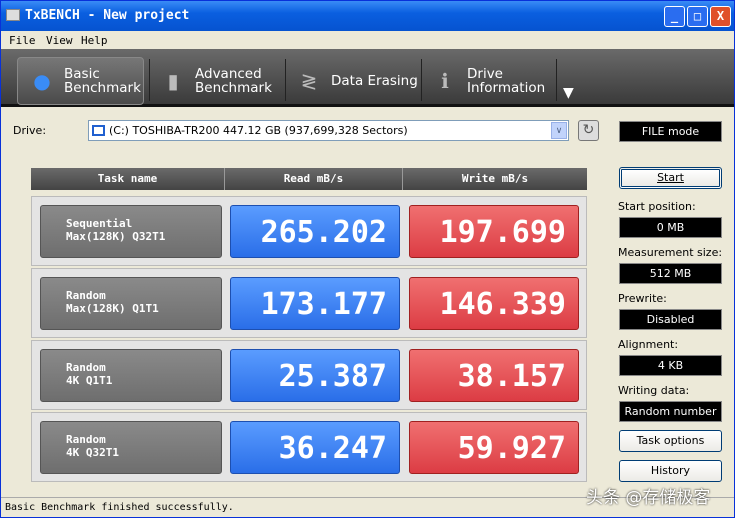 This screenshot has width=735, height=518. Describe the element at coordinates (670, 441) in the screenshot. I see `task-options-button: Task options` at that location.